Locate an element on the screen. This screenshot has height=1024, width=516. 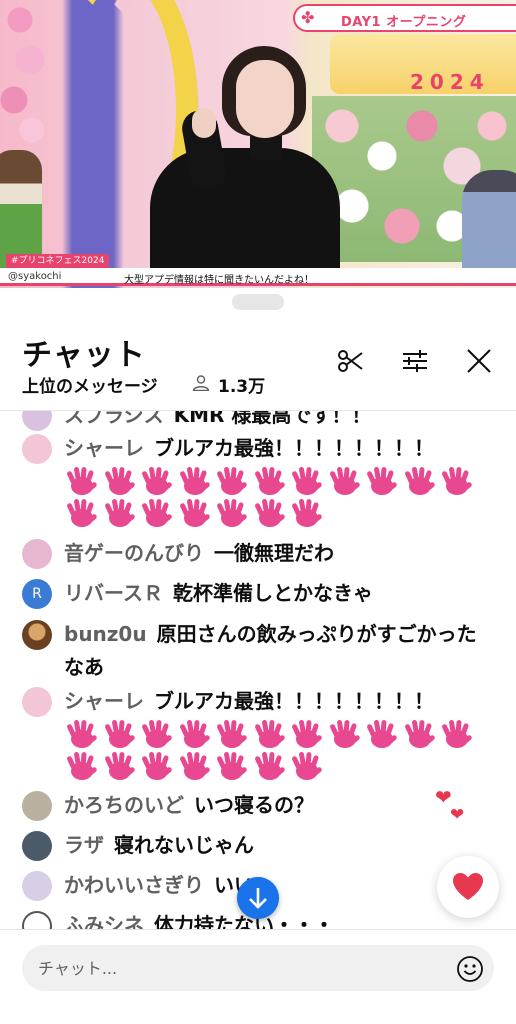
message-text: 体力持たない・・・ is located at coordinates (244, 921).